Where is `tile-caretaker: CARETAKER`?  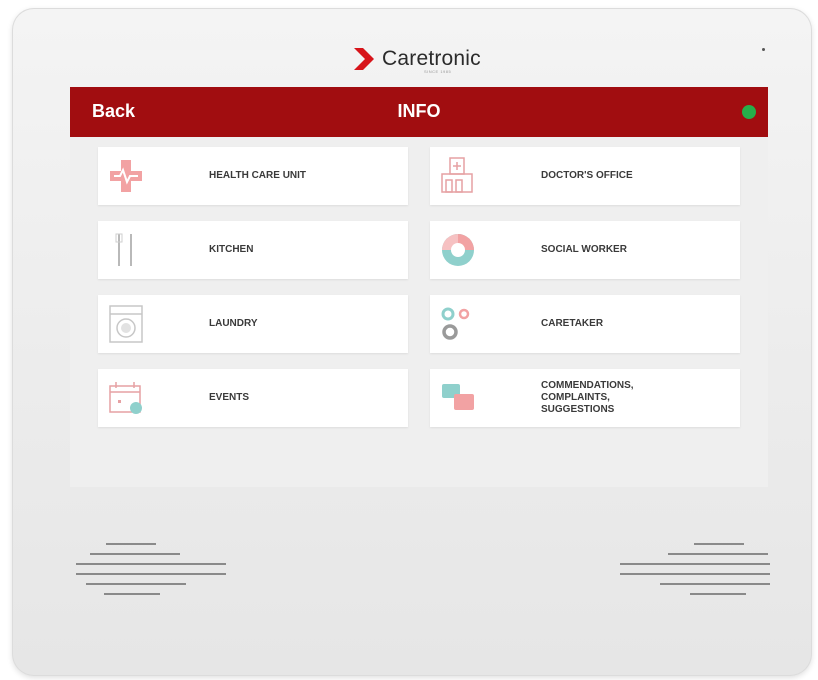 tile-caretaker: CARETAKER is located at coordinates (585, 324).